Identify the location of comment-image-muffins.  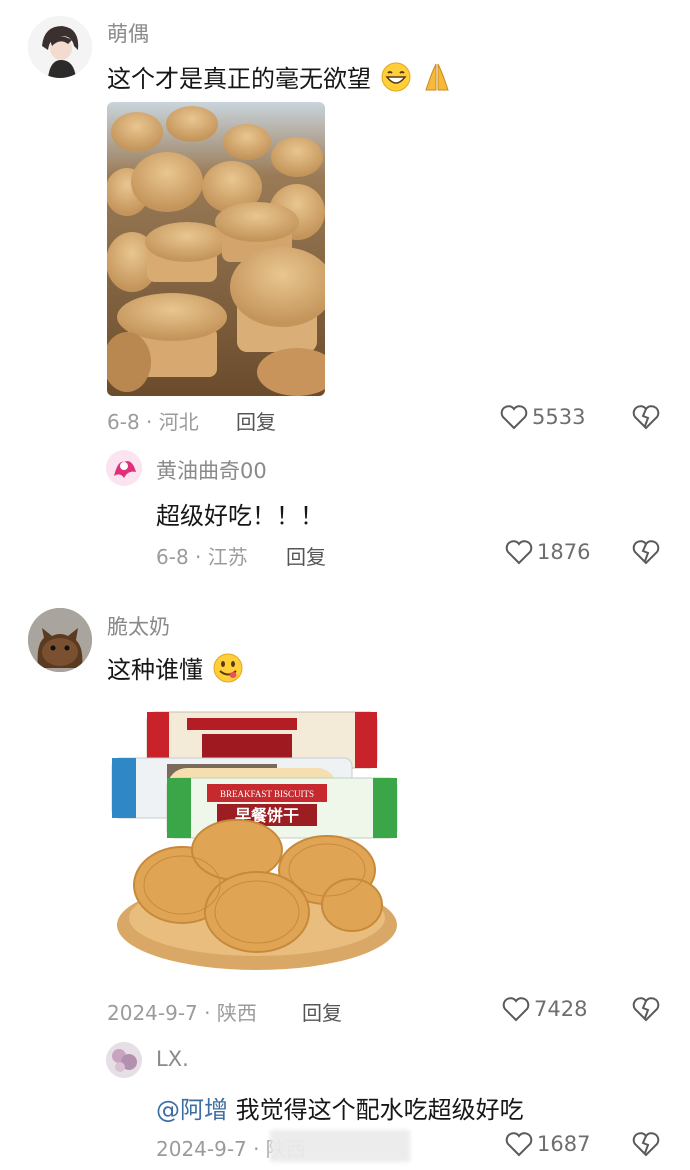
(216, 249).